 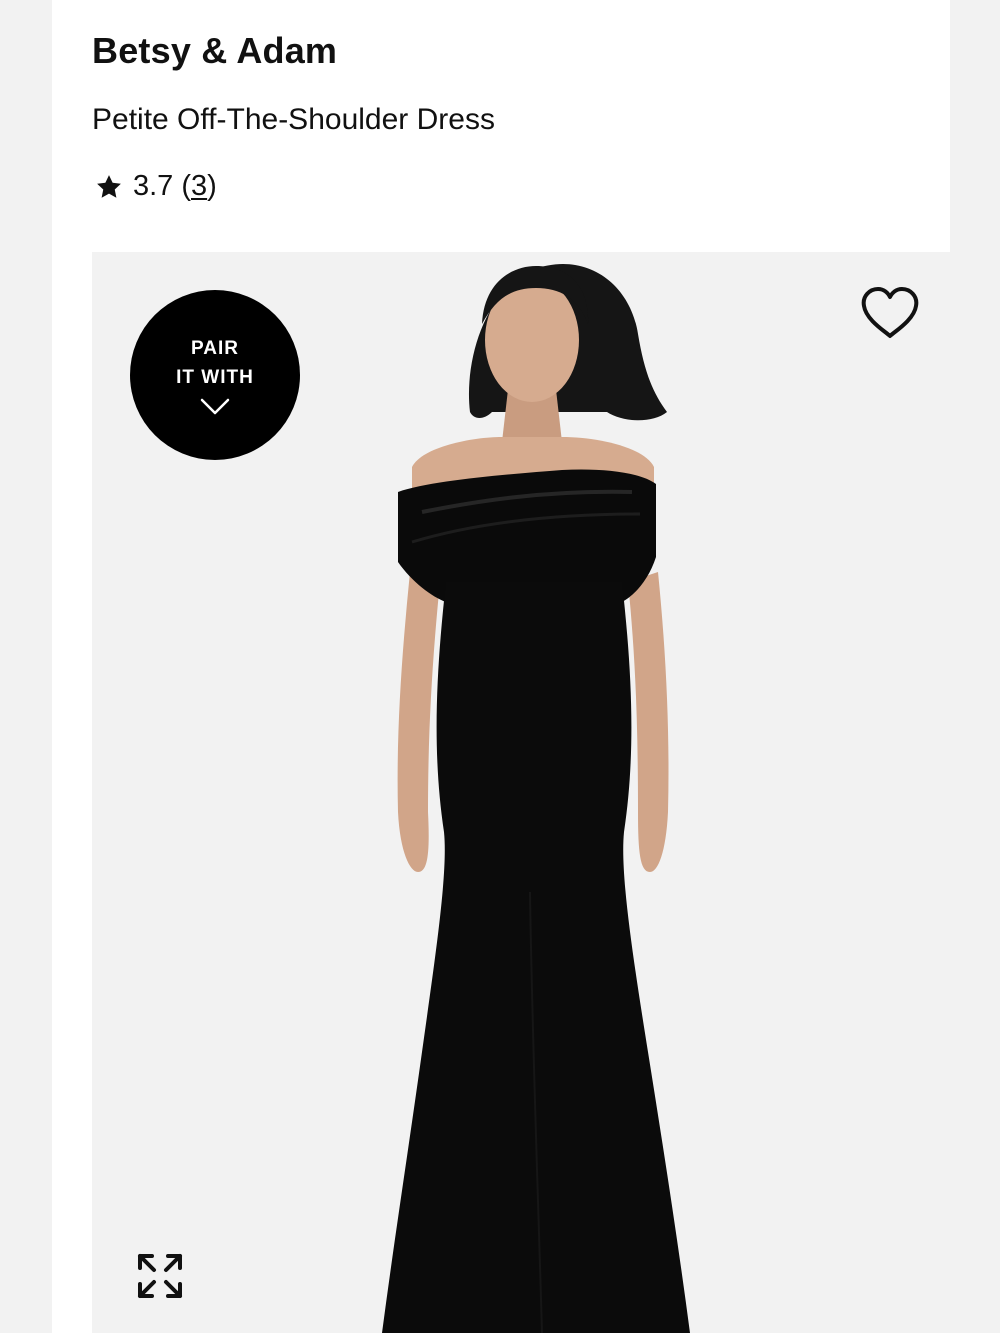 I want to click on review-count-close: ), so click(x=212, y=186).